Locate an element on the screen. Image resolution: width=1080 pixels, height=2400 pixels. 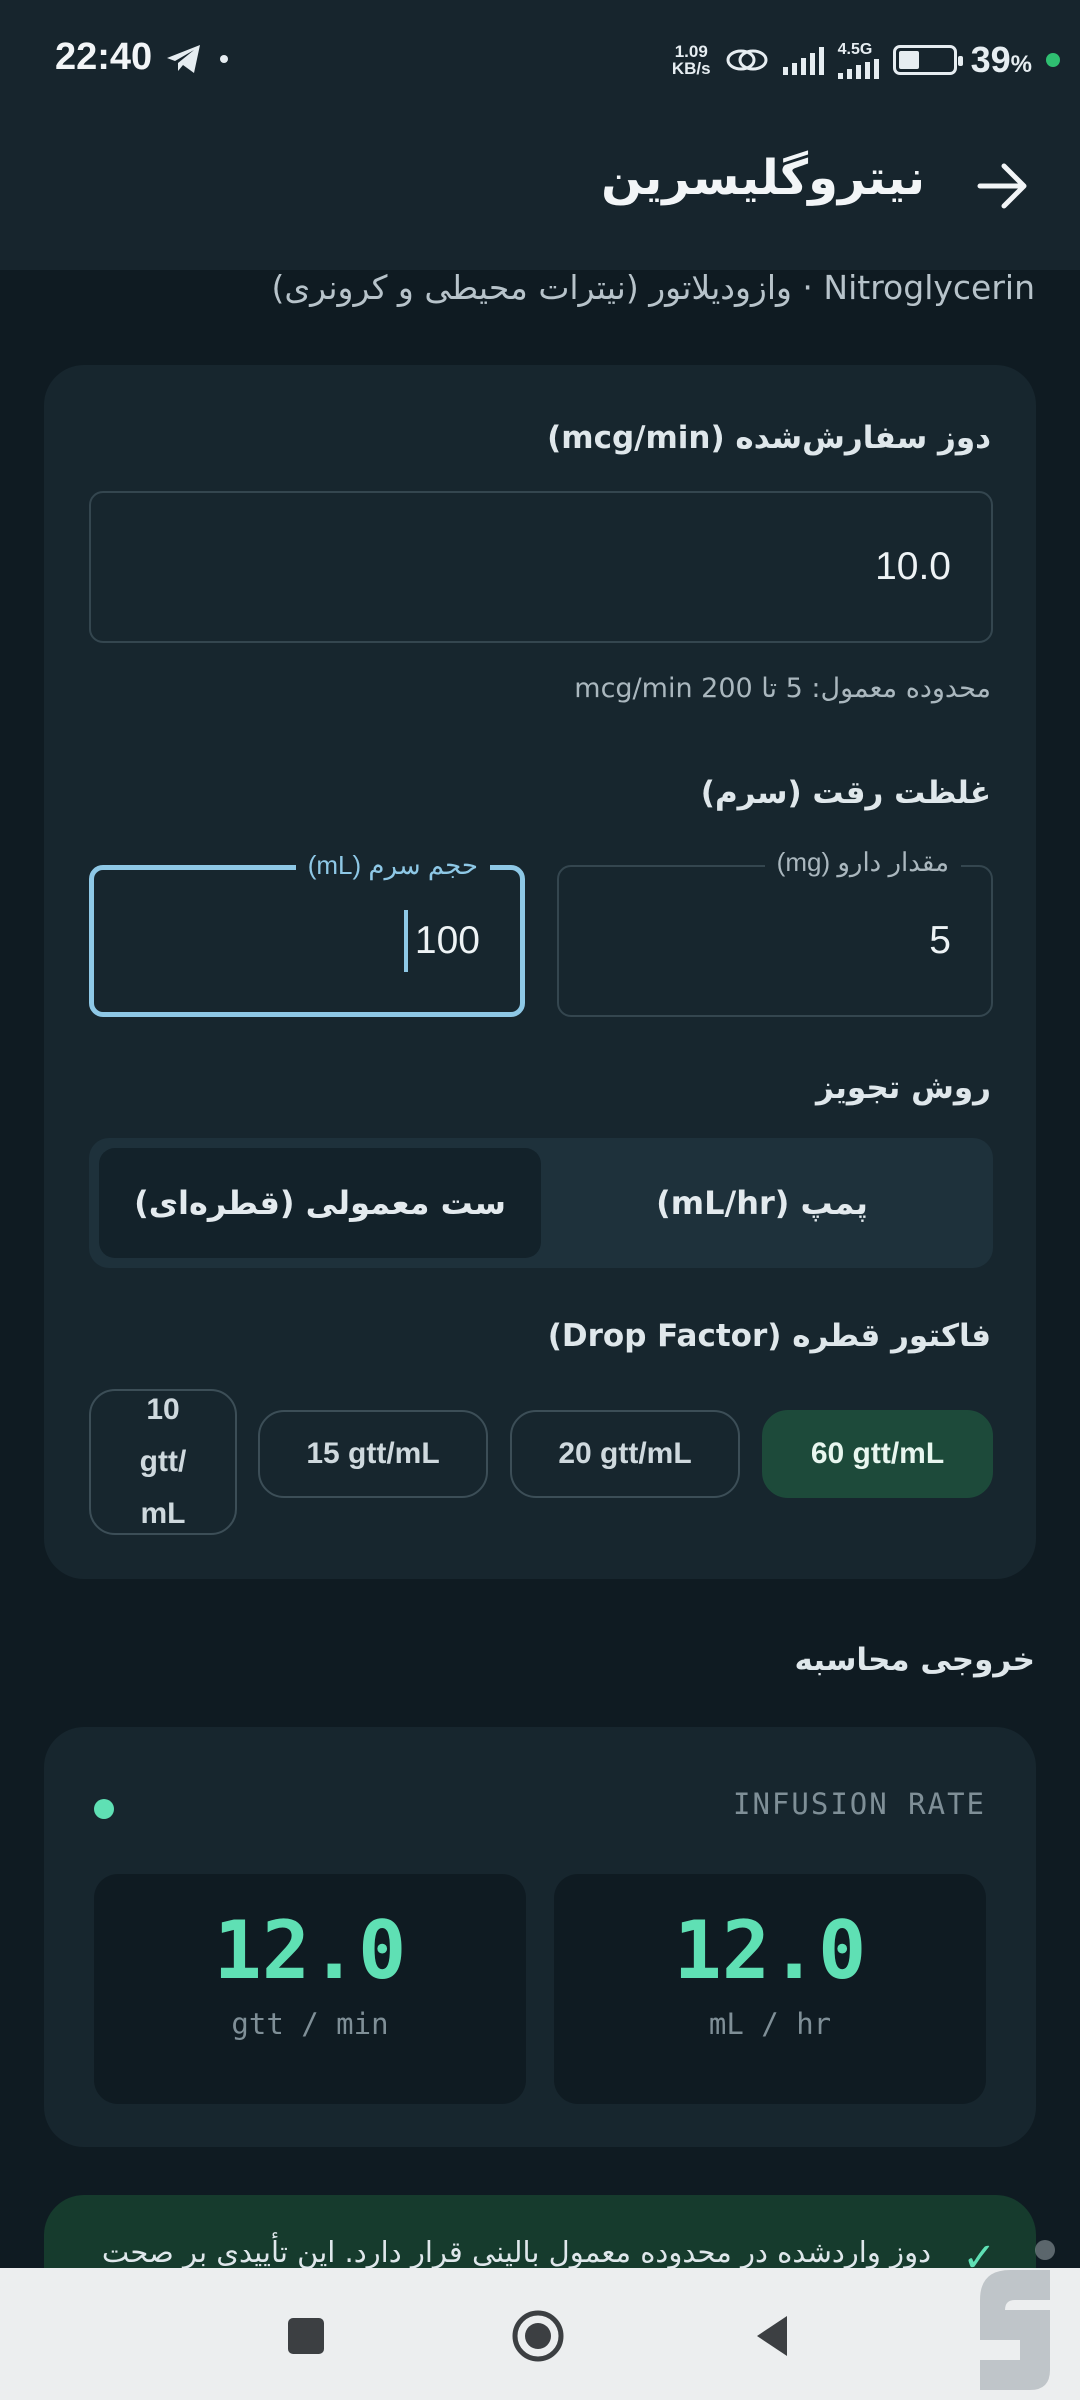
method-segmented-control: پمپ (mL/hr) ست معمولی (قطره‌ای) is located at coordinates (541, 1203).